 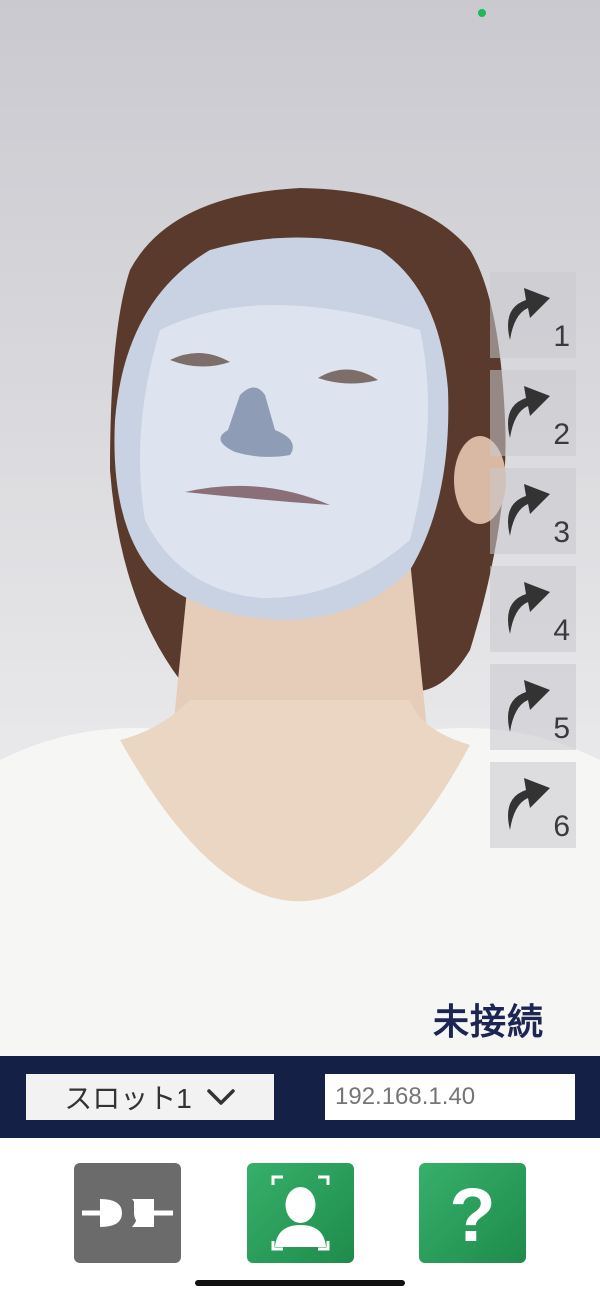 I want to click on shortcut-number: 5, so click(x=561, y=728).